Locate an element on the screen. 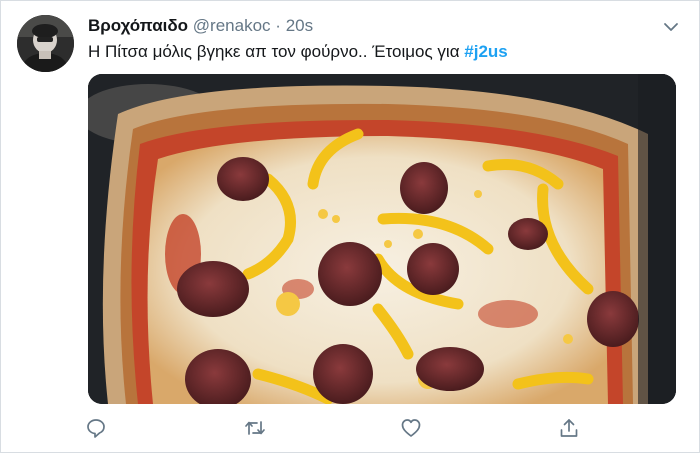 This screenshot has height=453, width=700. retweet-icon is located at coordinates (256, 430).